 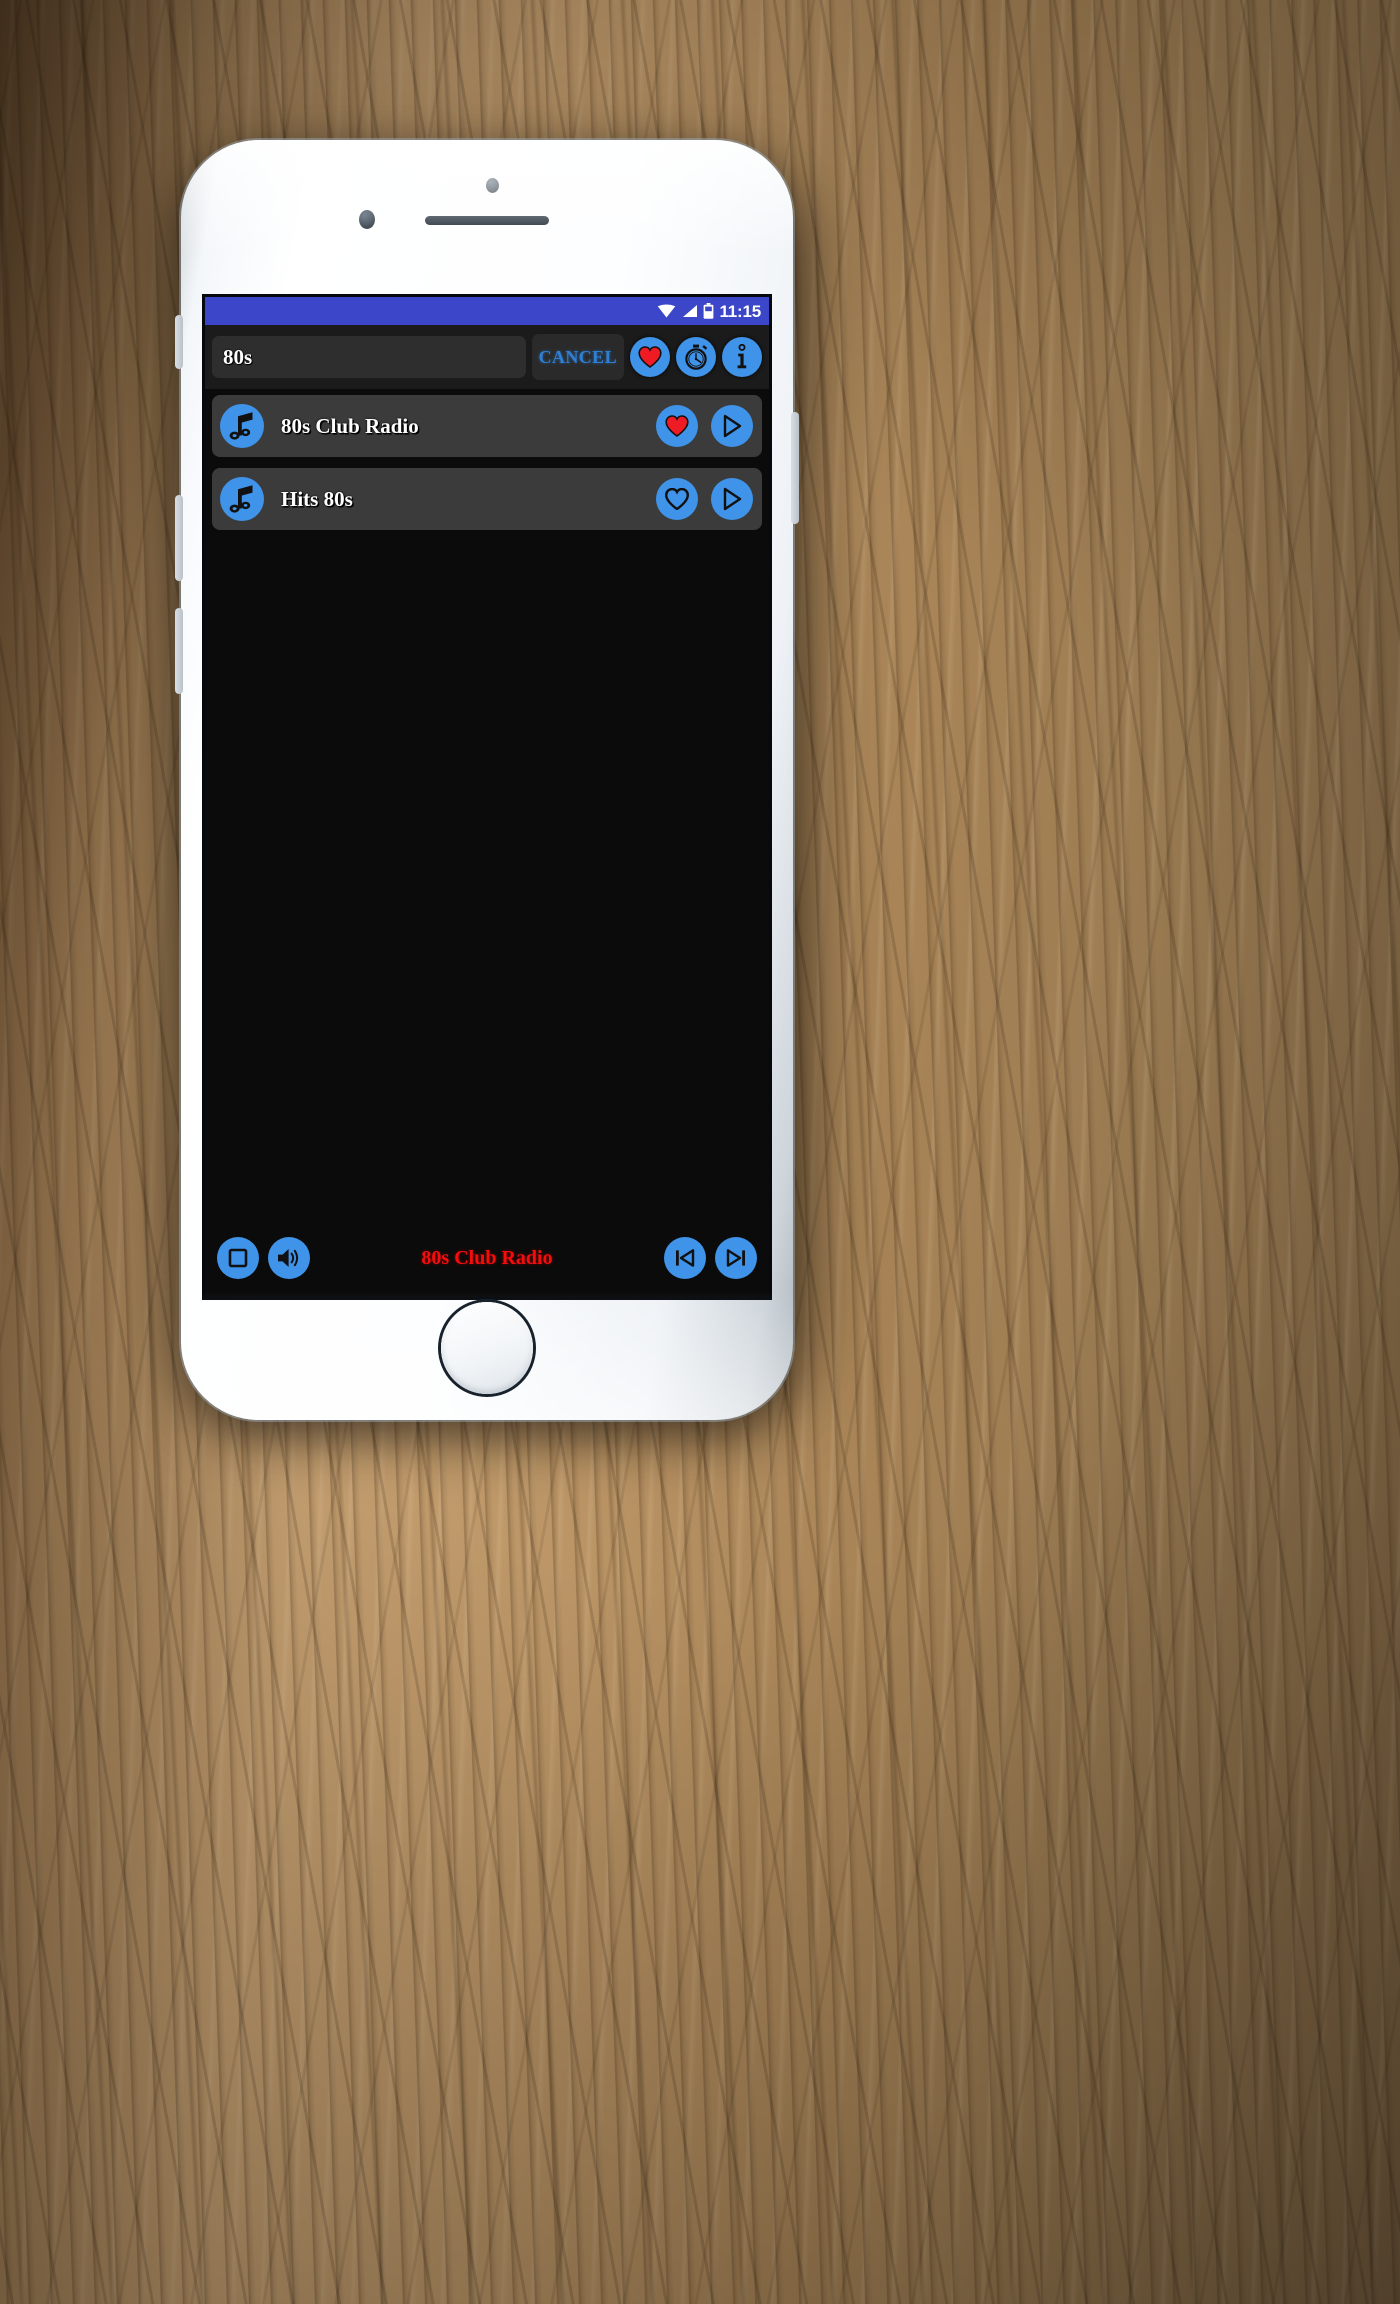 What do you see at coordinates (690, 311) in the screenshot?
I see `cell-signal-icon` at bounding box center [690, 311].